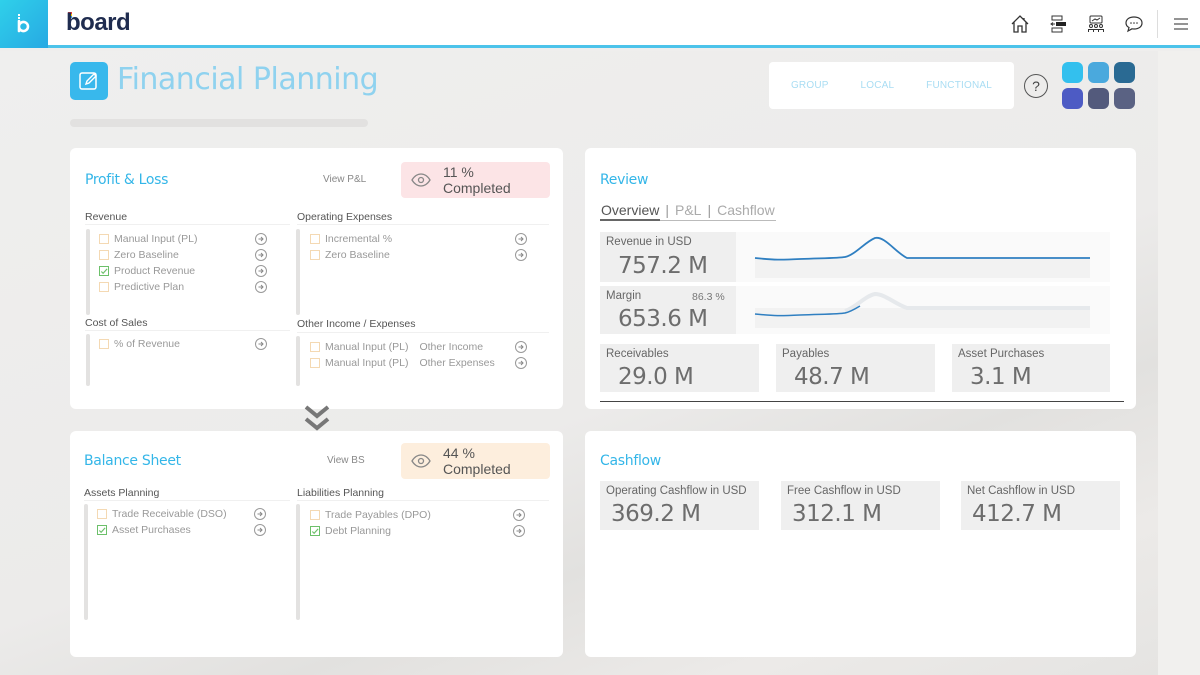 The image size is (1200, 675). What do you see at coordinates (351, 239) in the screenshot?
I see `checklist-item: Incremental %` at bounding box center [351, 239].